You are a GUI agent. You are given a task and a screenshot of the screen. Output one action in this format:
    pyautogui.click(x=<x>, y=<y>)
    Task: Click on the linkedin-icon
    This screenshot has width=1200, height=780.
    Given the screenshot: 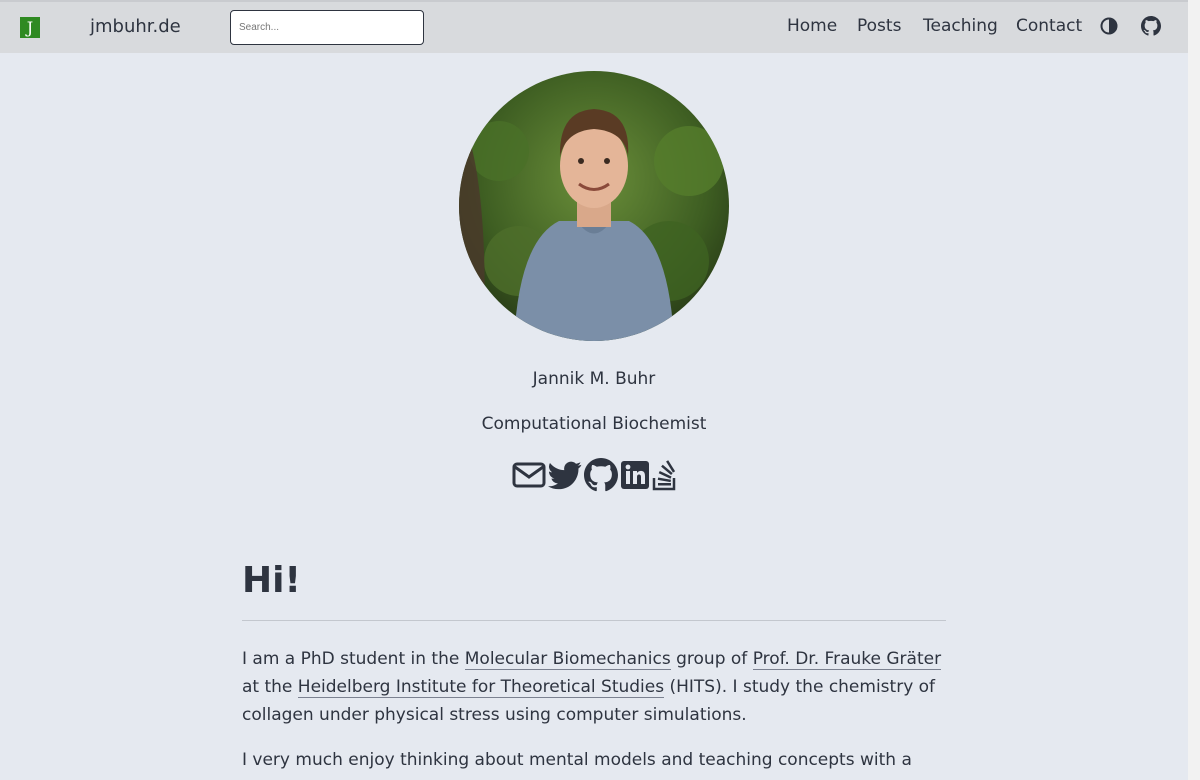 What is the action you would take?
    pyautogui.click(x=635, y=475)
    